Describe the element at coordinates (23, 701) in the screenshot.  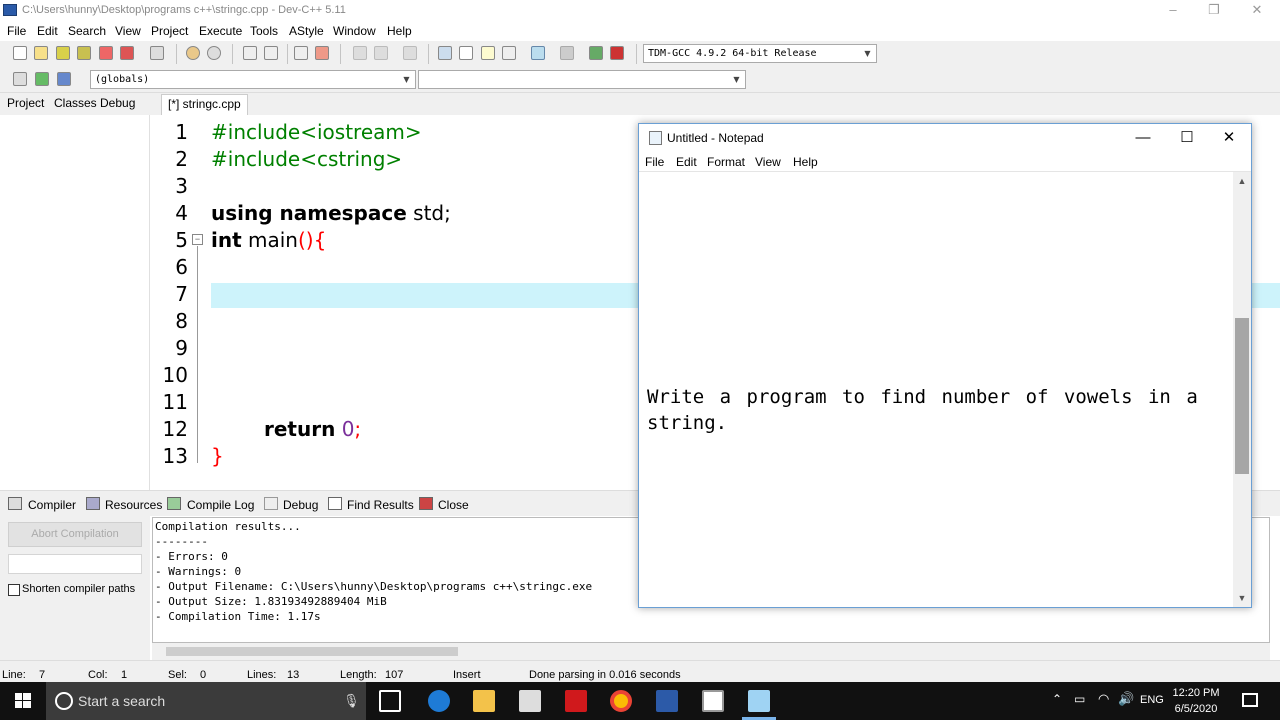
I see `start-button` at that location.